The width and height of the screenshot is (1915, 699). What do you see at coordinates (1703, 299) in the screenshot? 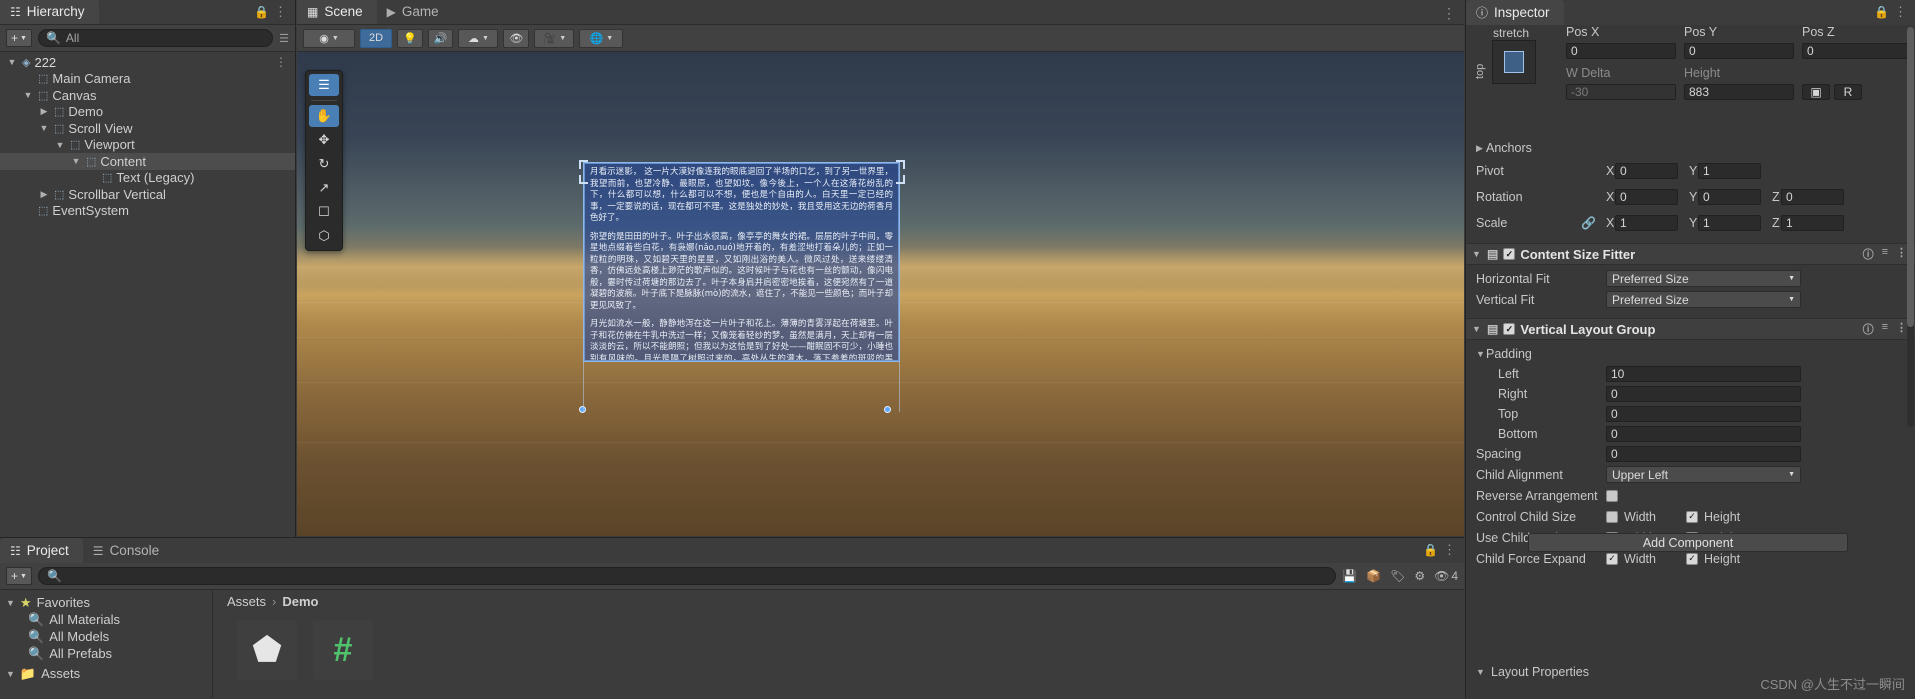
I see `vertical-fit-dropdown: Preferred Size ▼` at bounding box center [1703, 299].